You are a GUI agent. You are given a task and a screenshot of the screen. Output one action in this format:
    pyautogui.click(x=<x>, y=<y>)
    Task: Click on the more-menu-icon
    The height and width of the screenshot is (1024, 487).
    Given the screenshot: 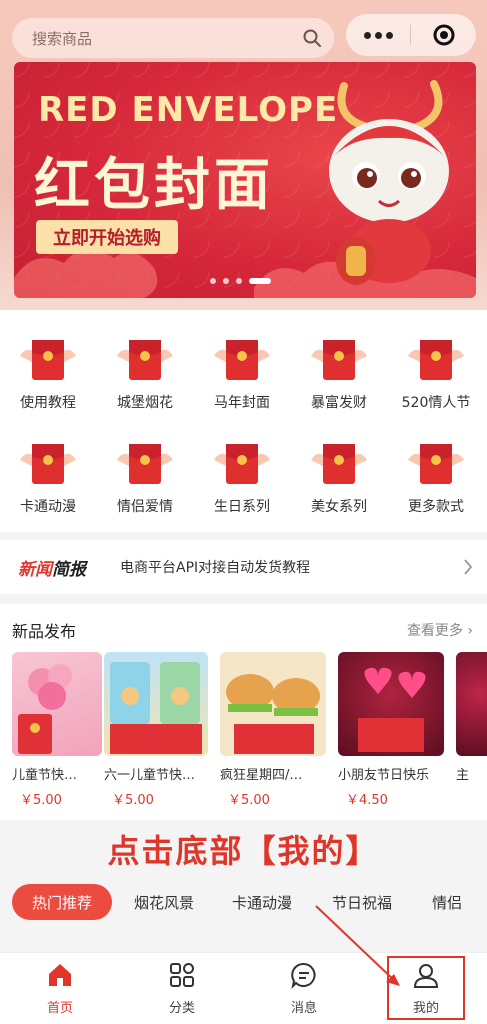 What is the action you would take?
    pyautogui.click(x=378, y=35)
    